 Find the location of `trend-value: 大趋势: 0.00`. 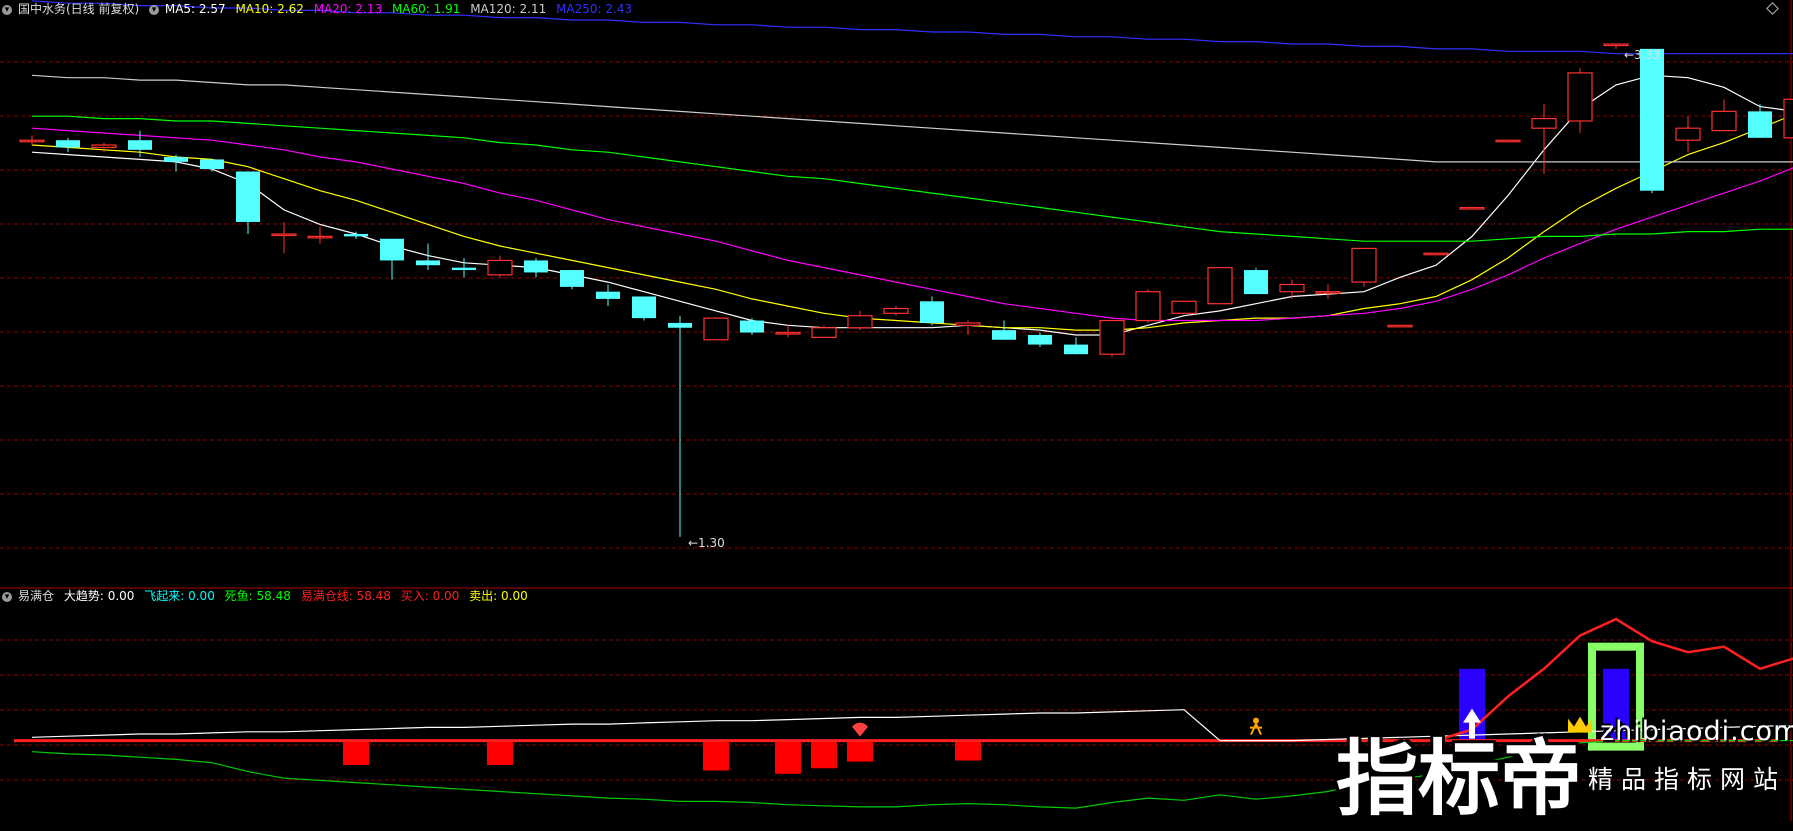

trend-value: 大趋势: 0.00 is located at coordinates (99, 596).